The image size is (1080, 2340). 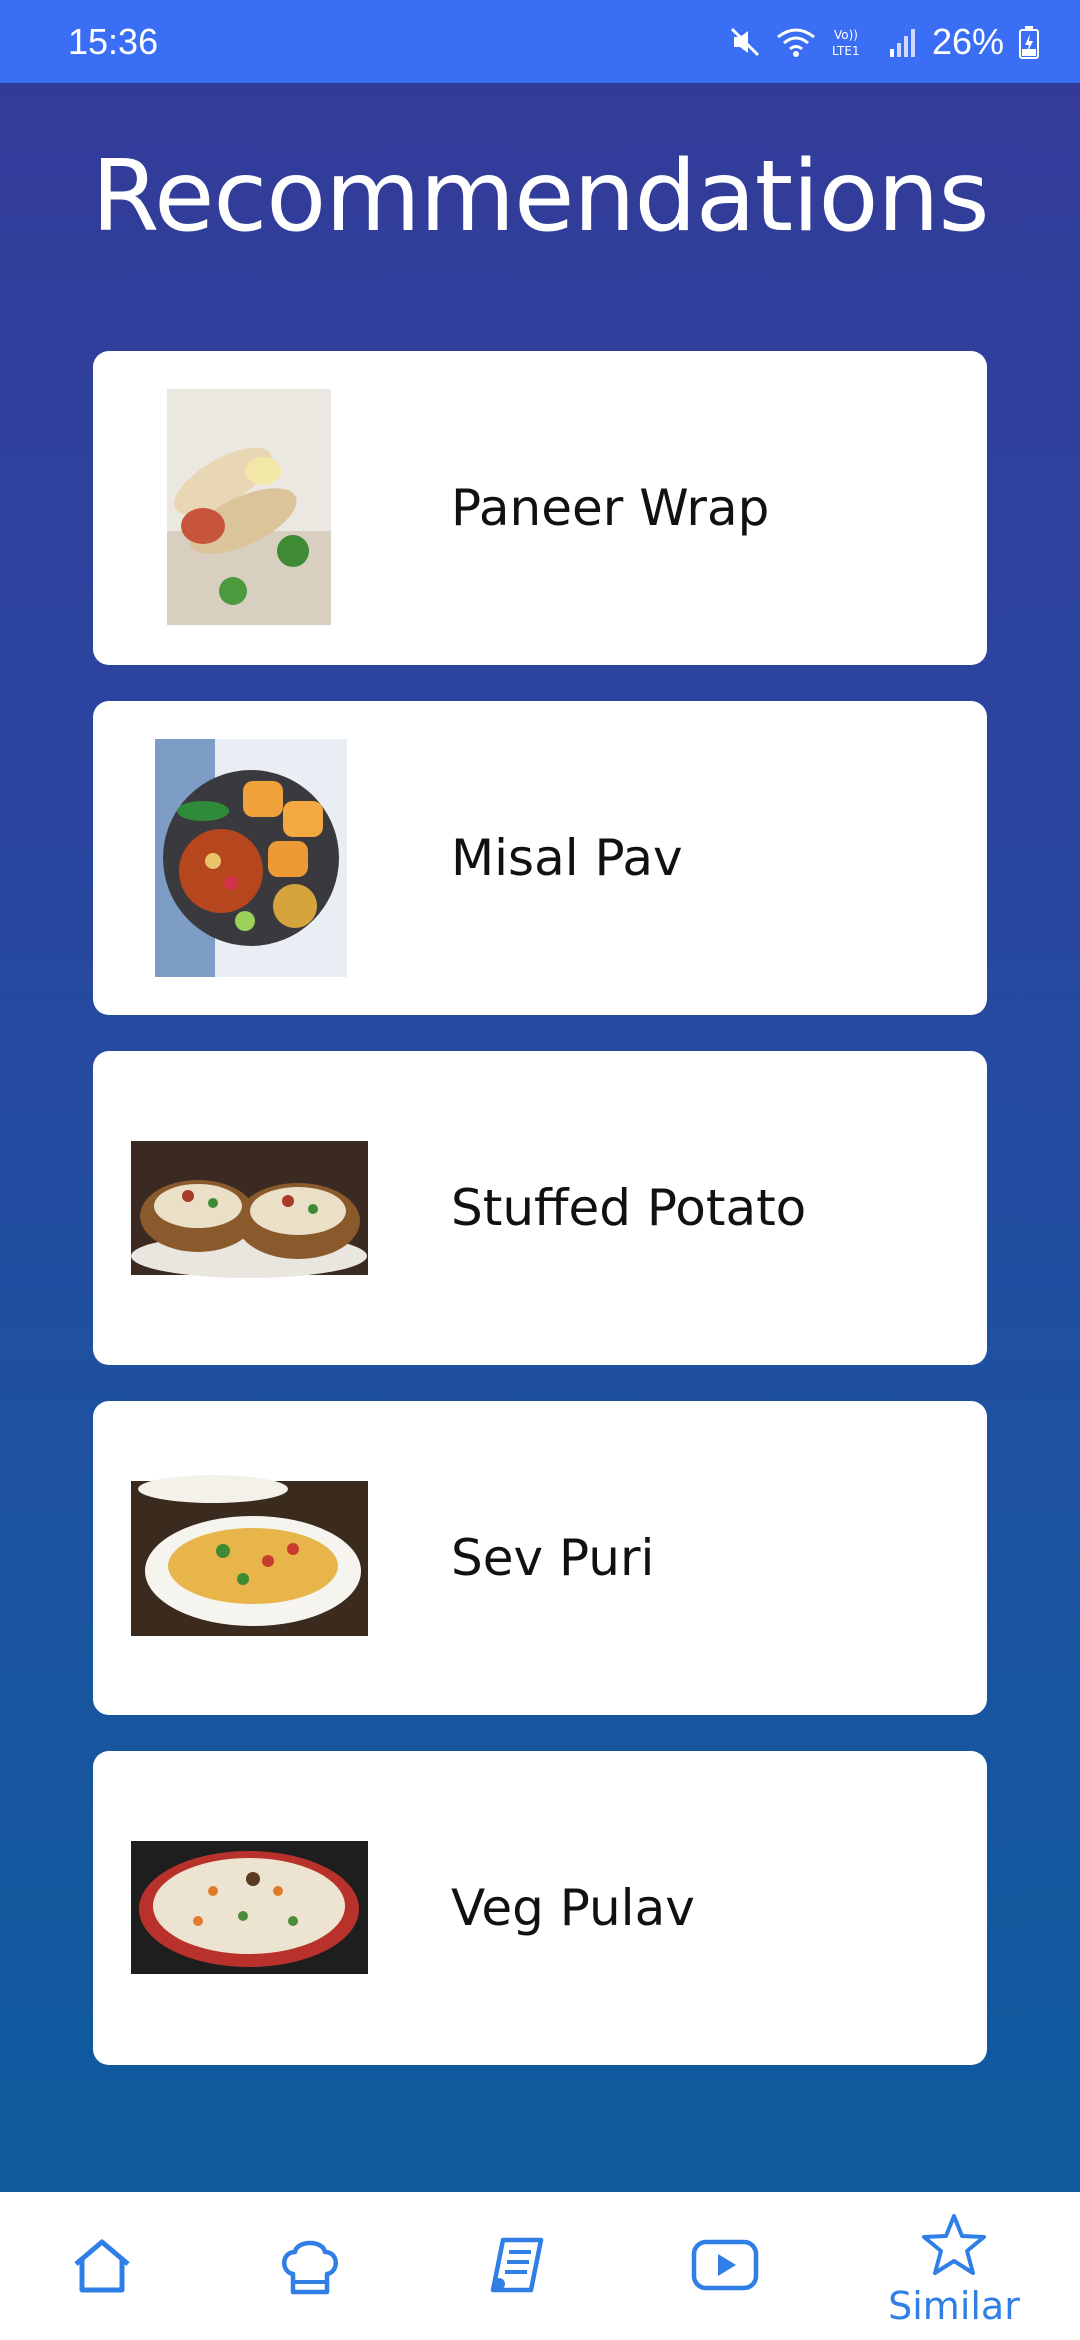 I want to click on nav-chef, so click(x=310, y=2266).